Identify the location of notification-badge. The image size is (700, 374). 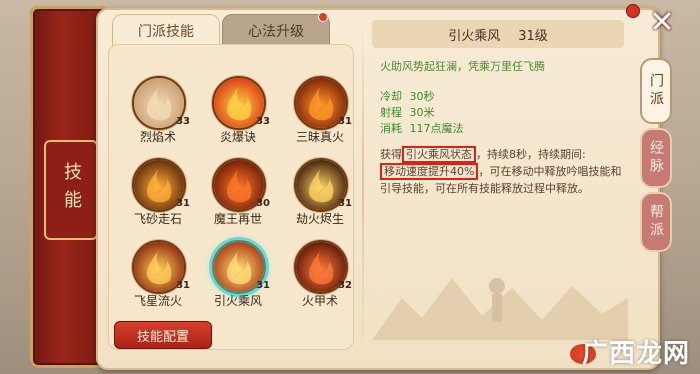
(323, 17).